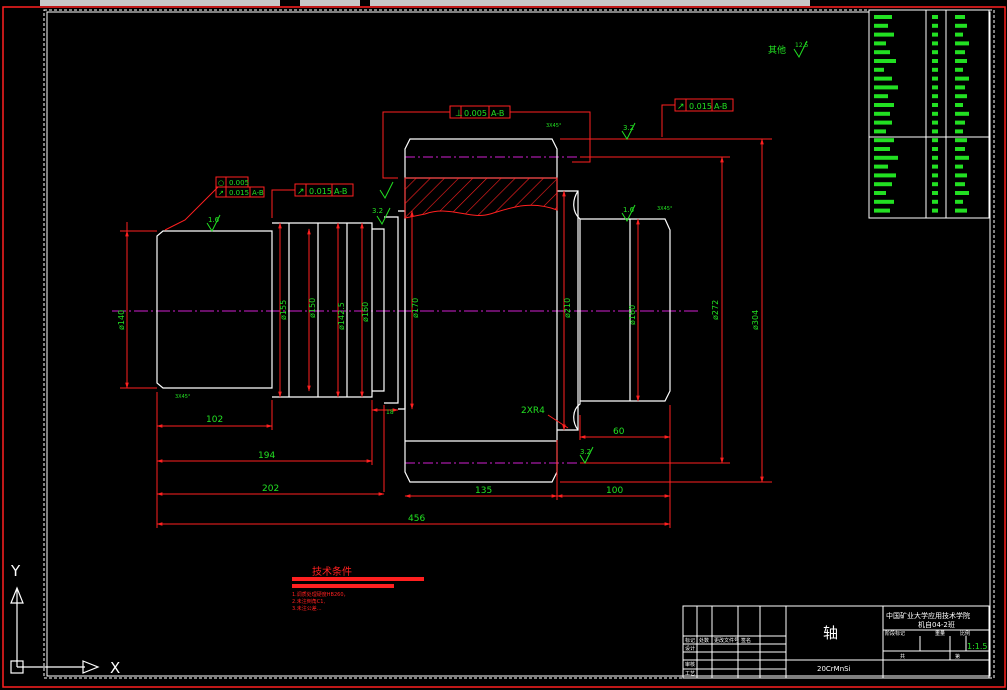  I want to click on svg-text: 机自04-2班, so click(936, 624).